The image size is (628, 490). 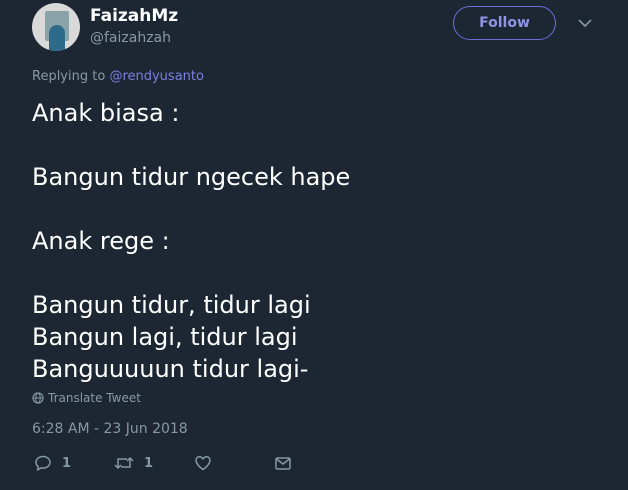 What do you see at coordinates (504, 23) in the screenshot?
I see `follow-button: Follow` at bounding box center [504, 23].